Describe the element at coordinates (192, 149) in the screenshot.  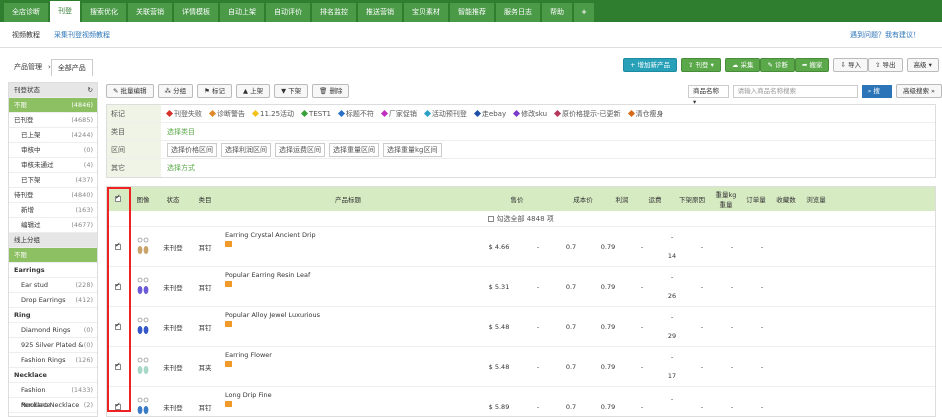
I see `range-button: 选择价格区间` at that location.